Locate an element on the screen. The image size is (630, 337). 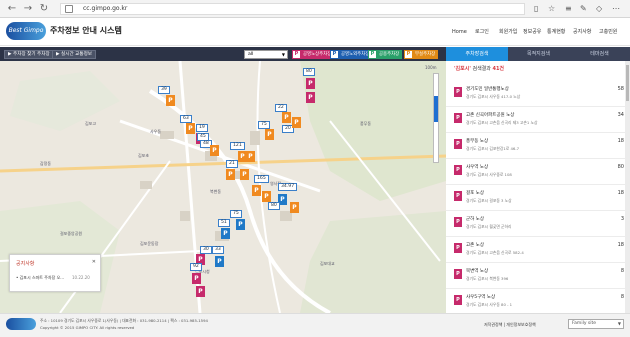
address-bar: cc.gimpo.go.kr is located at coordinates (292, 9).